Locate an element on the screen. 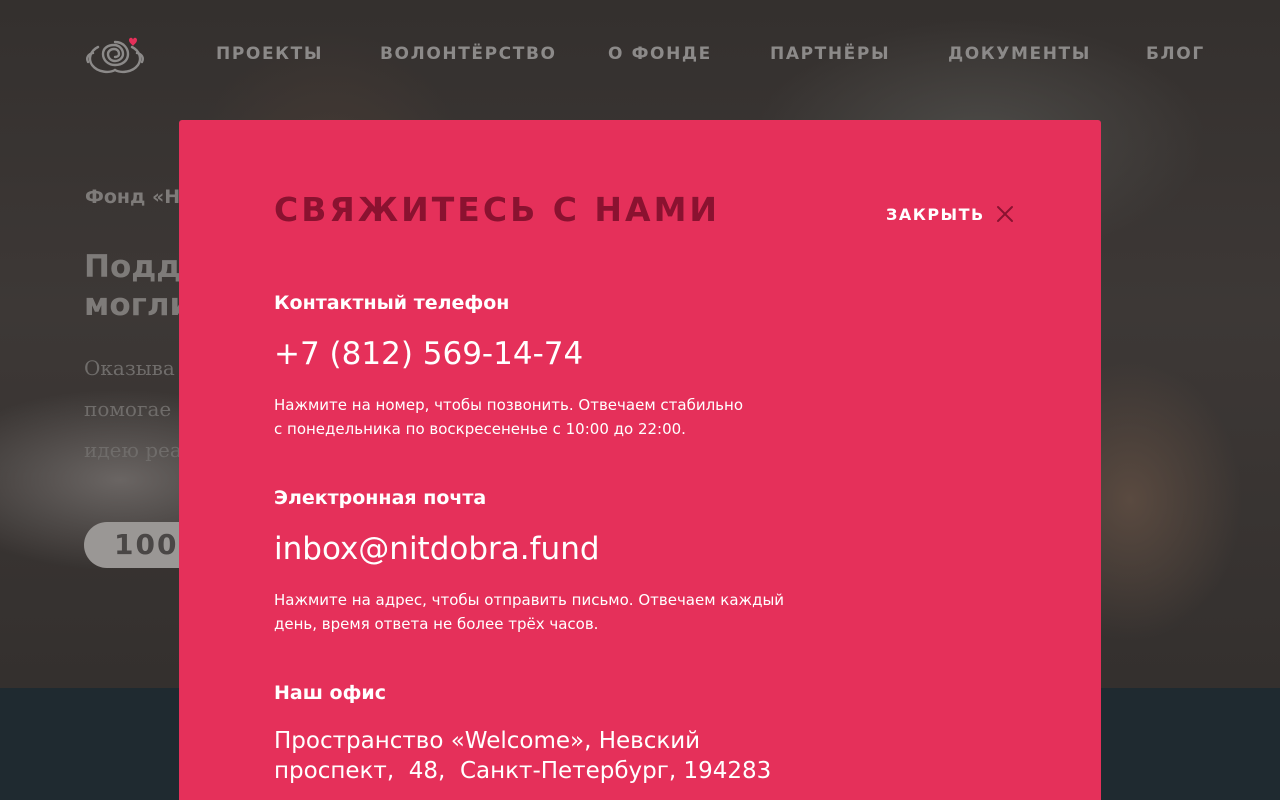  close-button: ЗАКРЫТЬ is located at coordinates (950, 214).